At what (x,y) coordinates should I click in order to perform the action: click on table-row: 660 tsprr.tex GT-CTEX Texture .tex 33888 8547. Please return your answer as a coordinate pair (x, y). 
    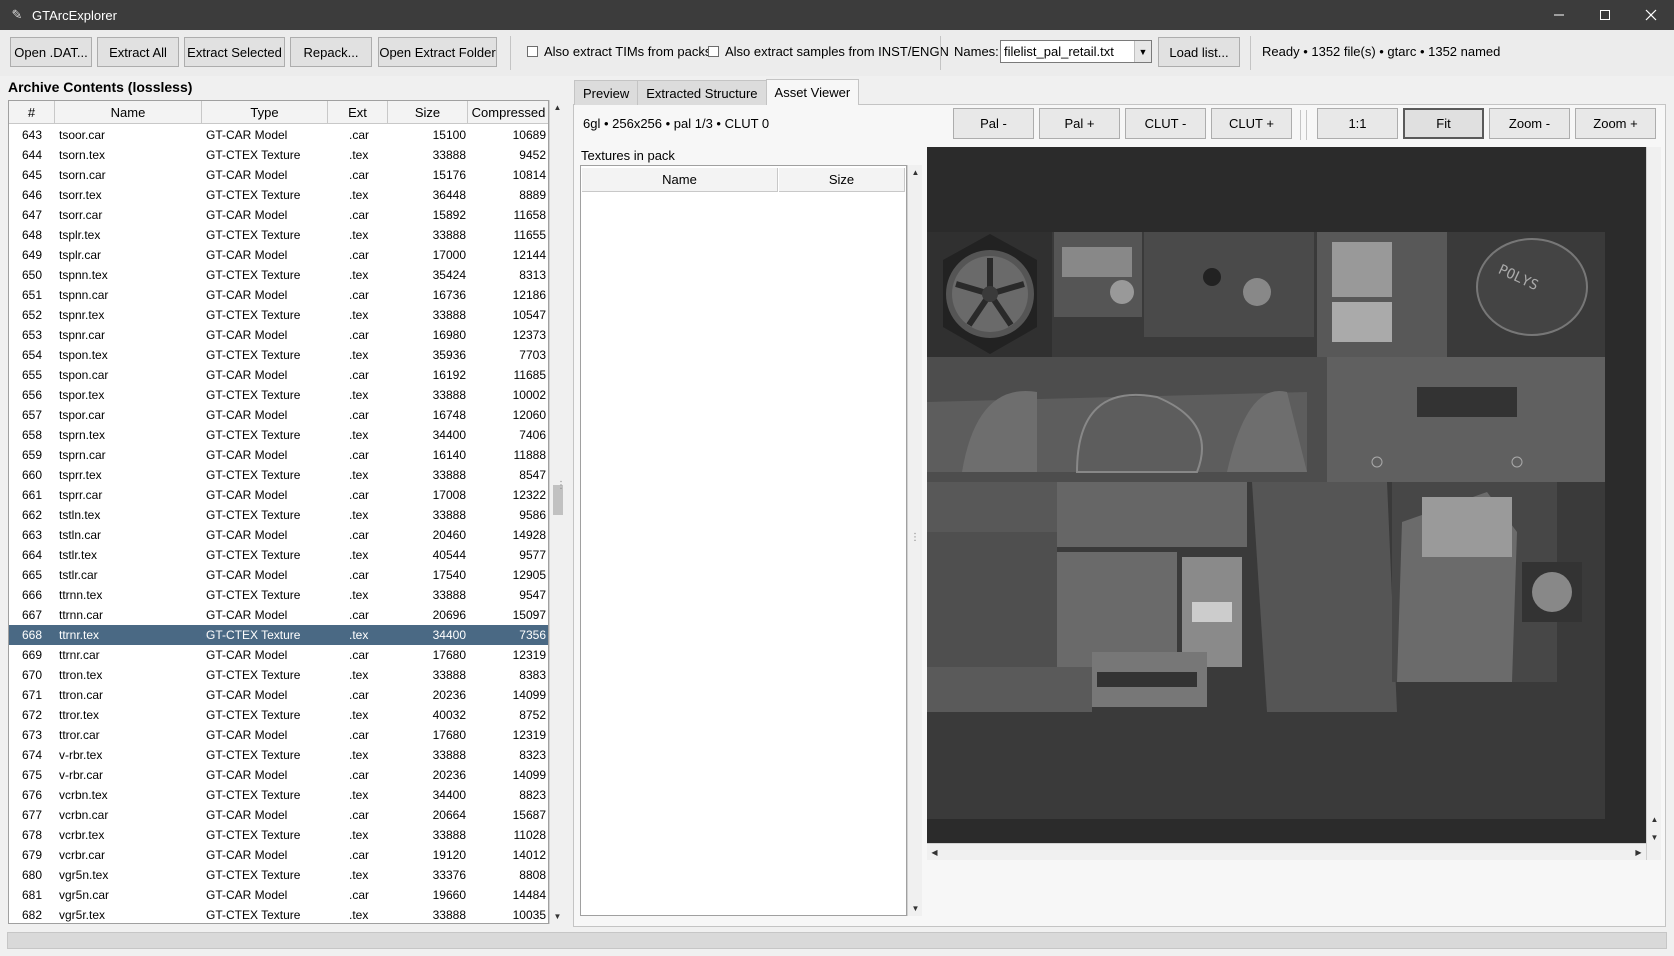
    Looking at the image, I should click on (278, 475).